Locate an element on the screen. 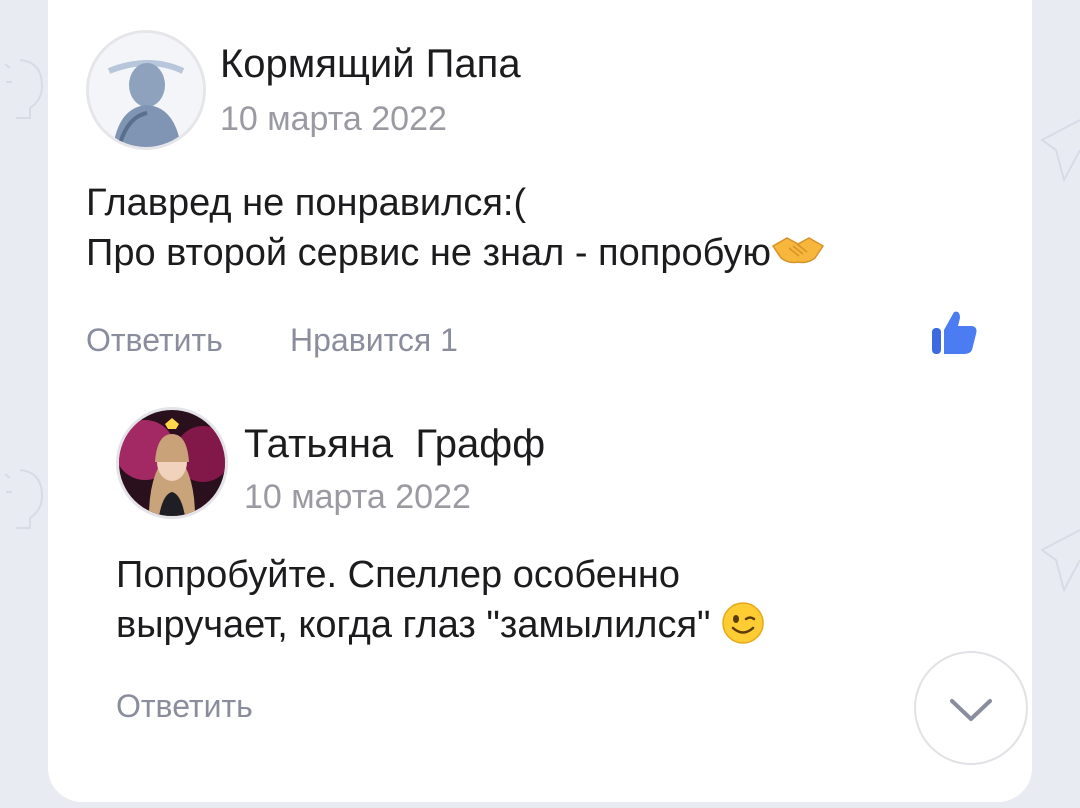 Image resolution: width=1080 pixels, height=808 pixels. reply-avatar-portrait-image is located at coordinates (172, 463).